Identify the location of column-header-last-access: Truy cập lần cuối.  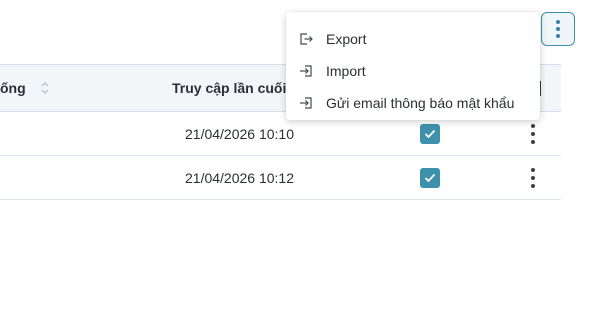
(229, 88).